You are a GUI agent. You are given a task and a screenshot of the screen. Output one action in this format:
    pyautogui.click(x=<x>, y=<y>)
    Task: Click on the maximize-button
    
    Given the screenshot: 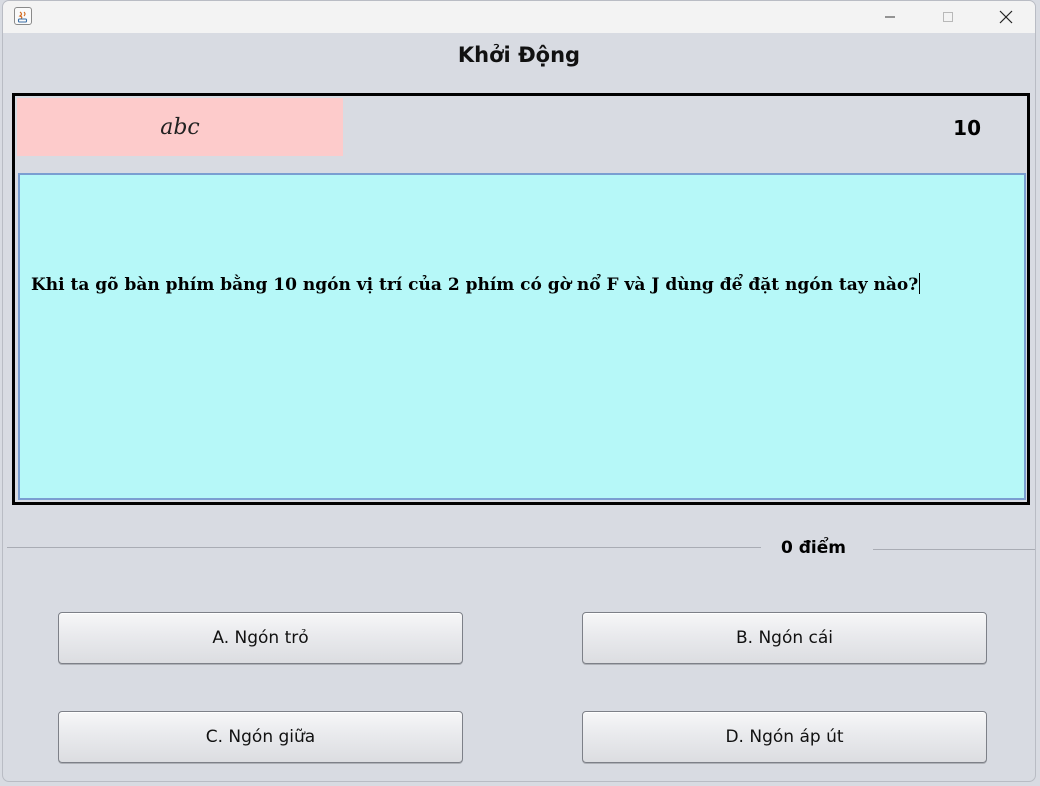 What is the action you would take?
    pyautogui.click(x=948, y=17)
    